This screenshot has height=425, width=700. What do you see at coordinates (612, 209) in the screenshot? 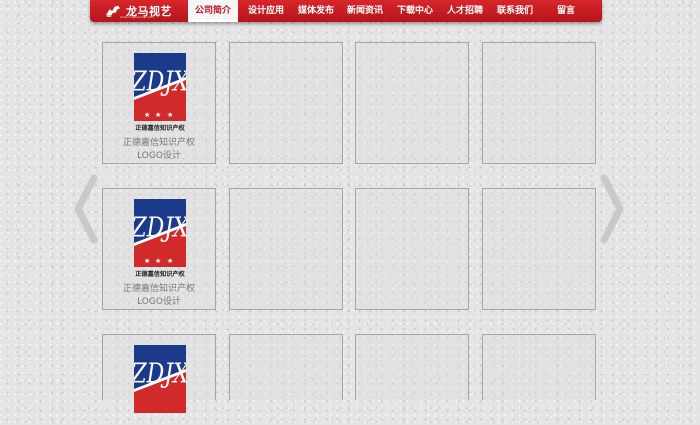
I see `chevron-right-icon` at bounding box center [612, 209].